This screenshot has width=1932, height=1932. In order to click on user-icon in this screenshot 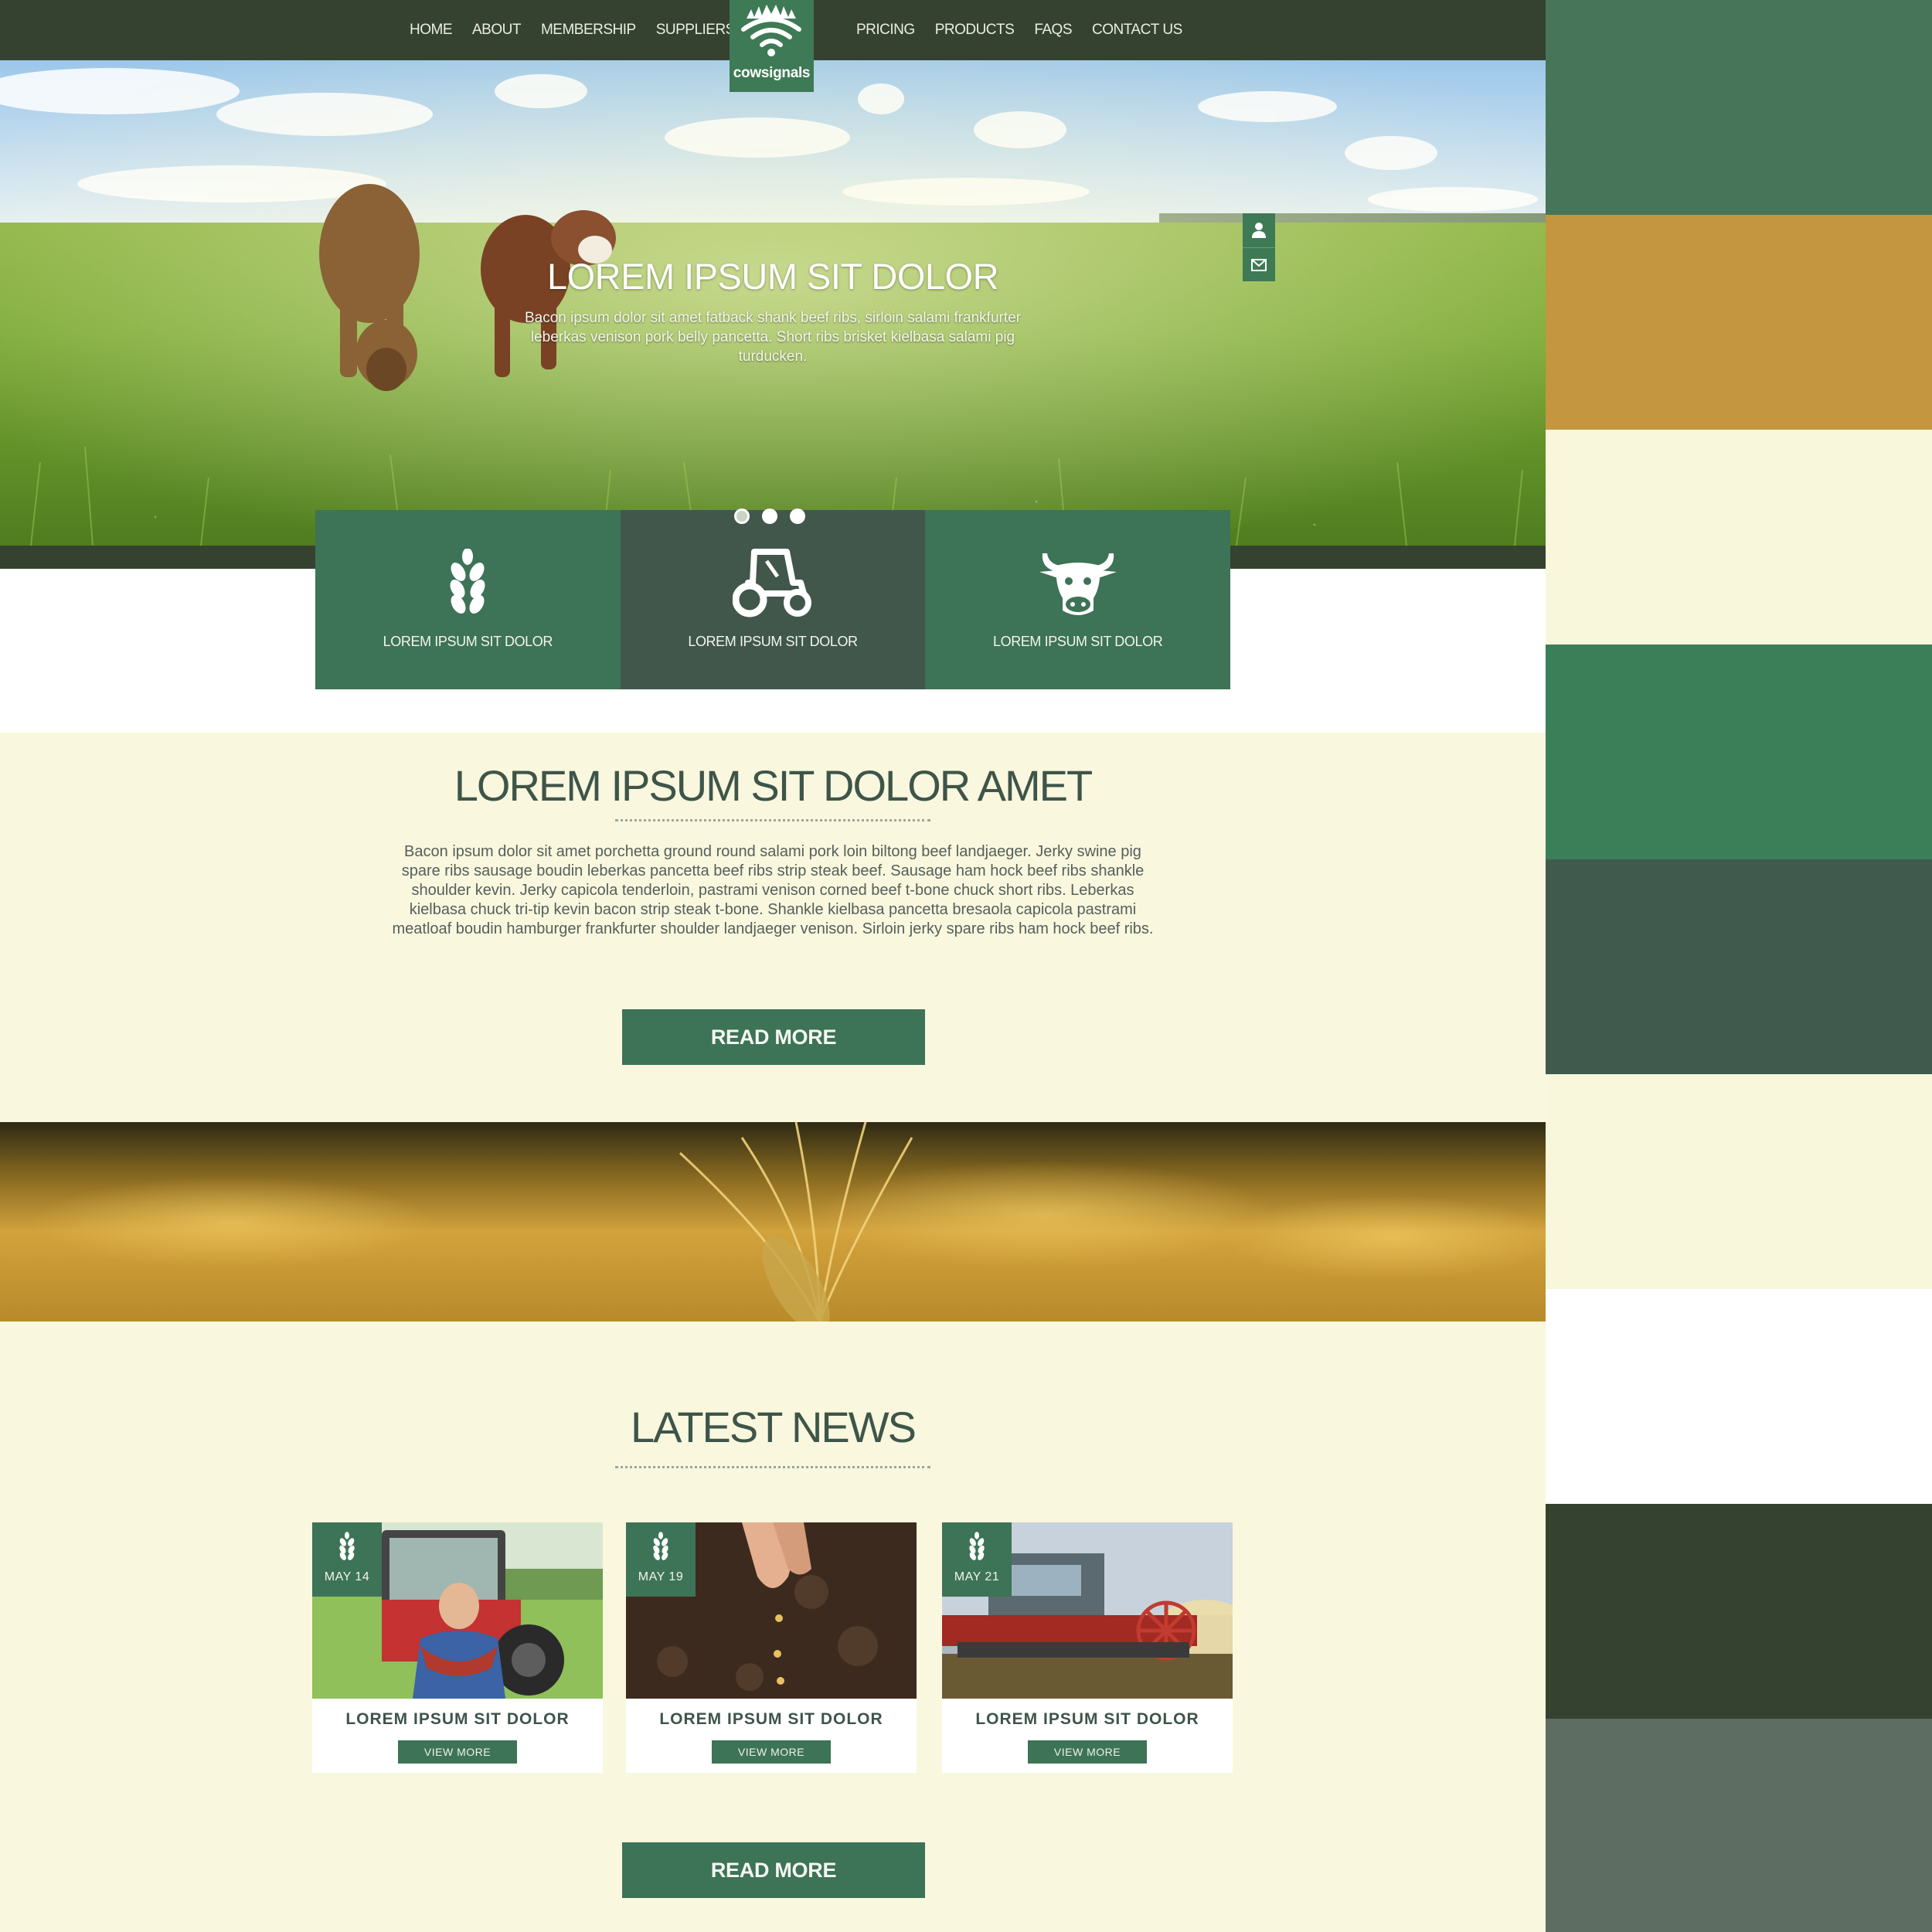, I will do `click(1259, 230)`.